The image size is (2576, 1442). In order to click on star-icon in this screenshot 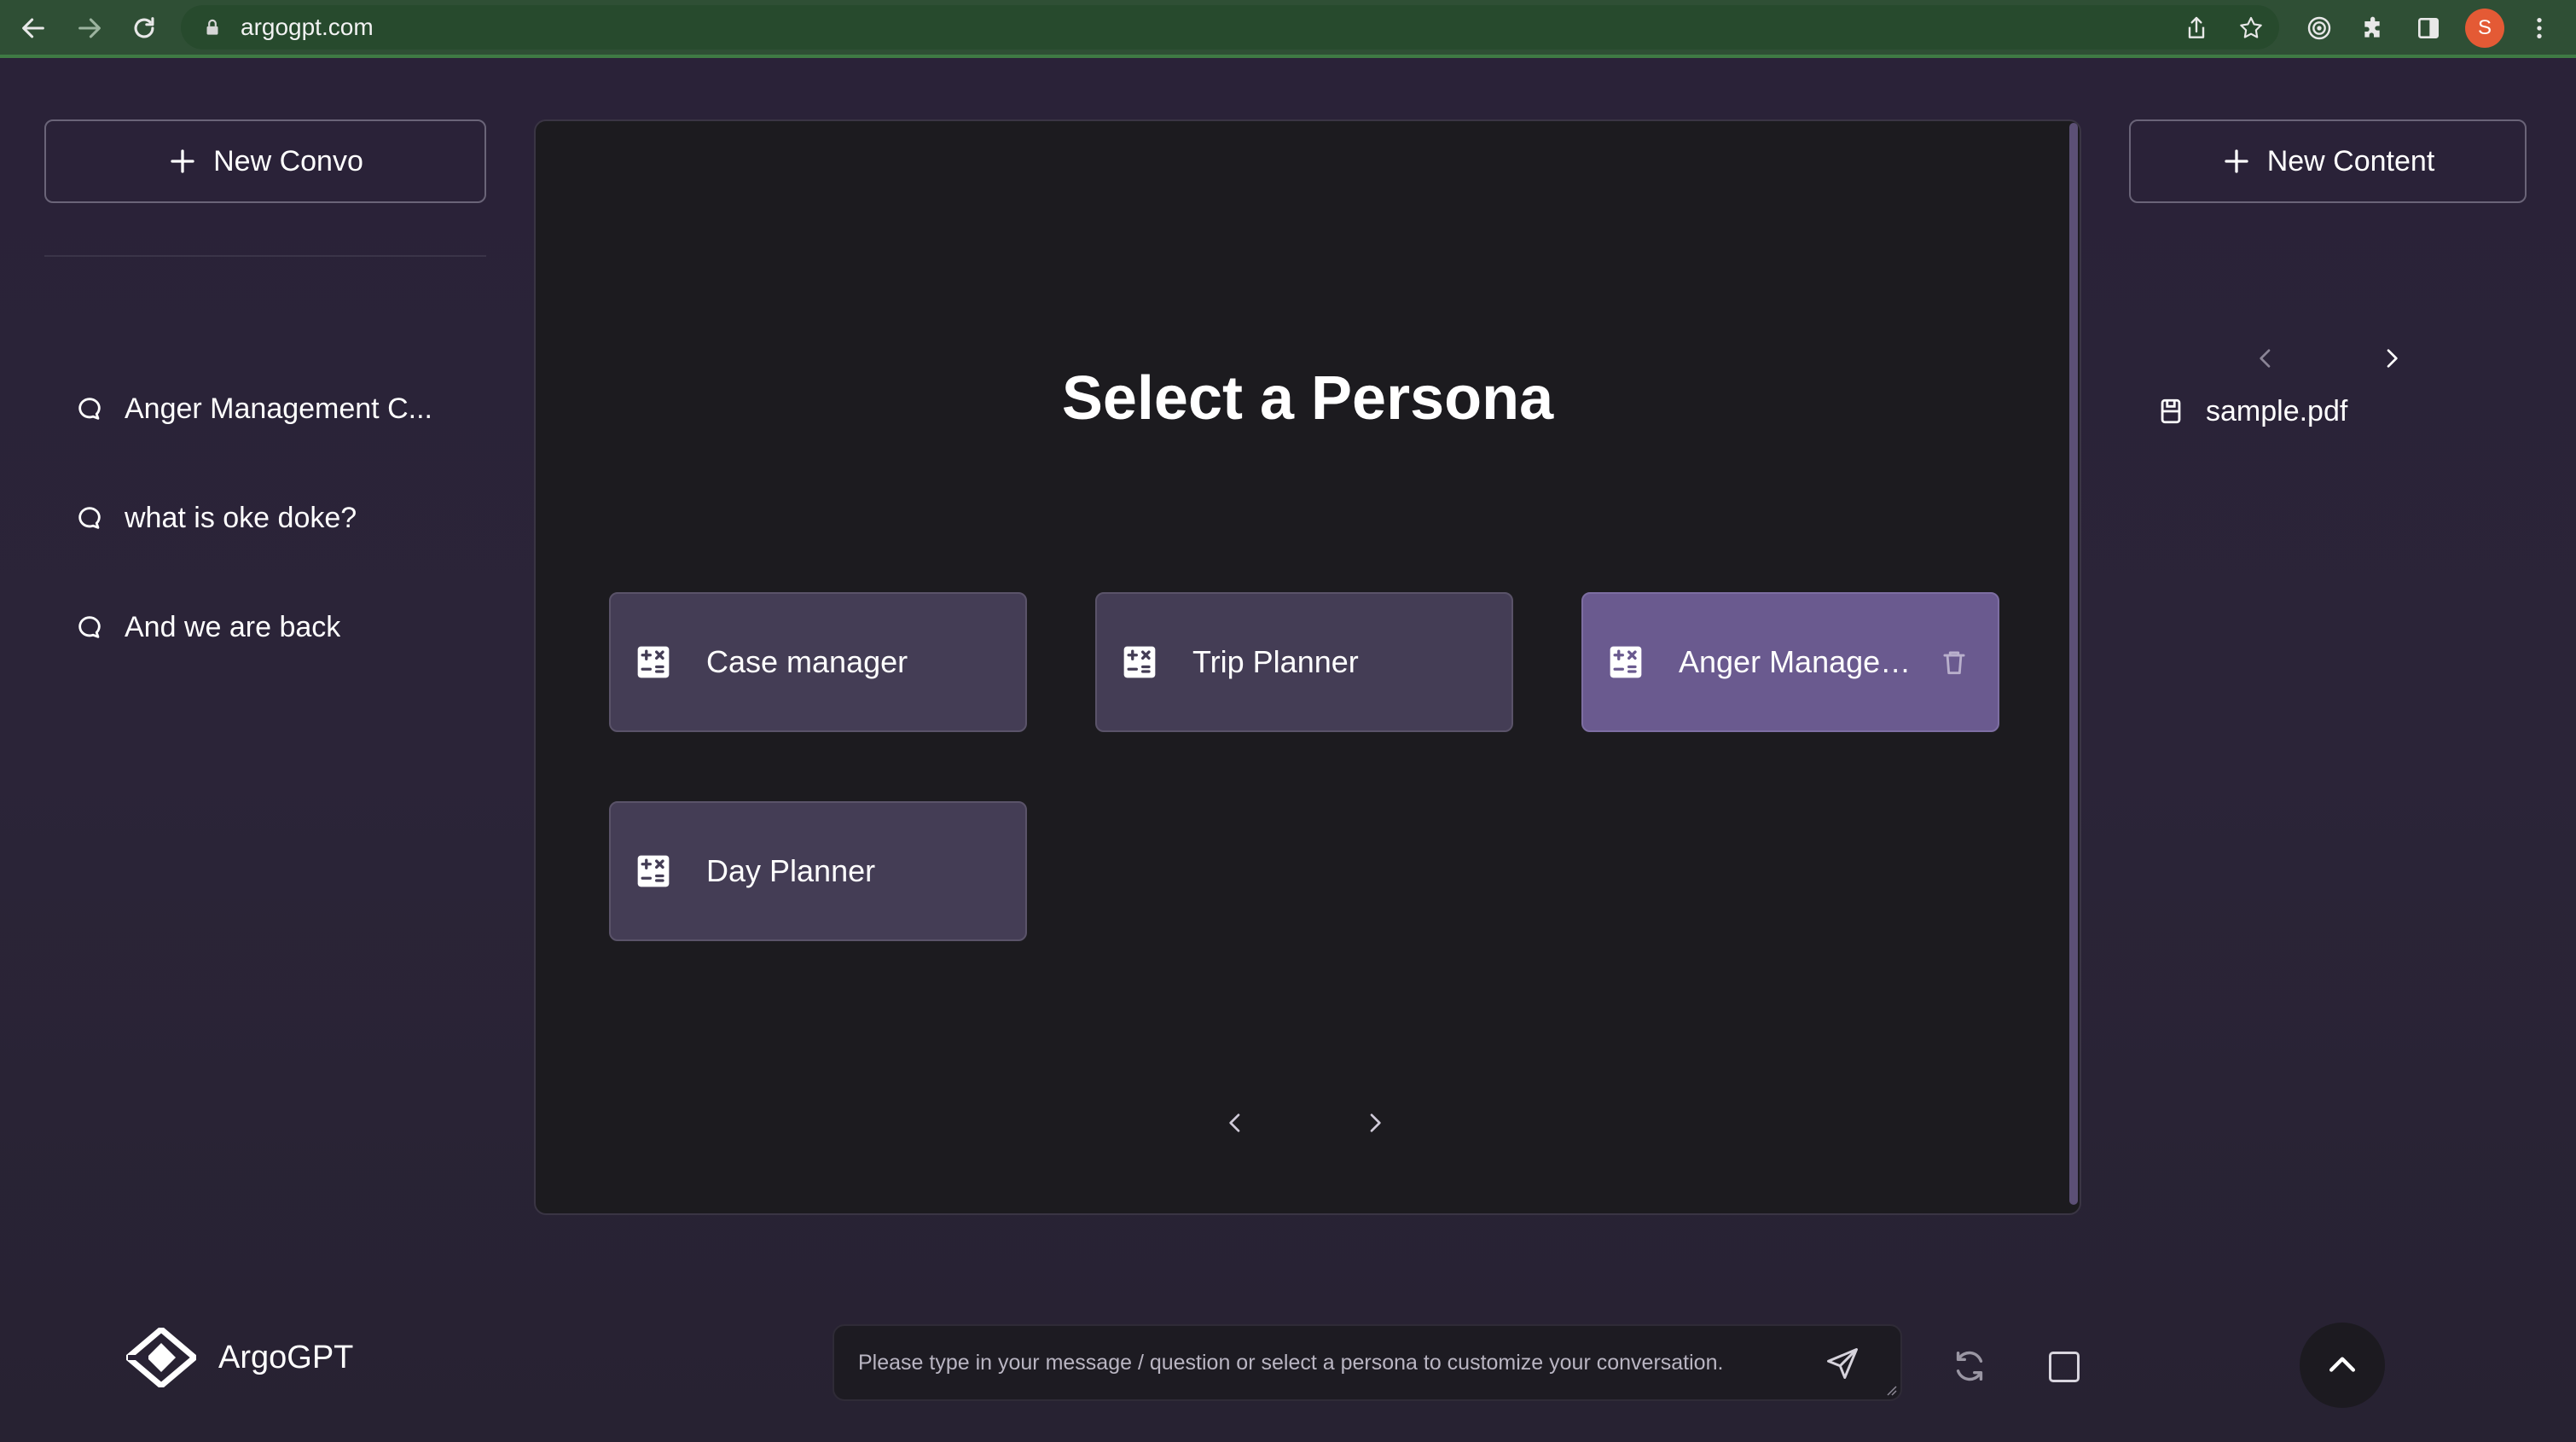, I will do `click(2251, 27)`.